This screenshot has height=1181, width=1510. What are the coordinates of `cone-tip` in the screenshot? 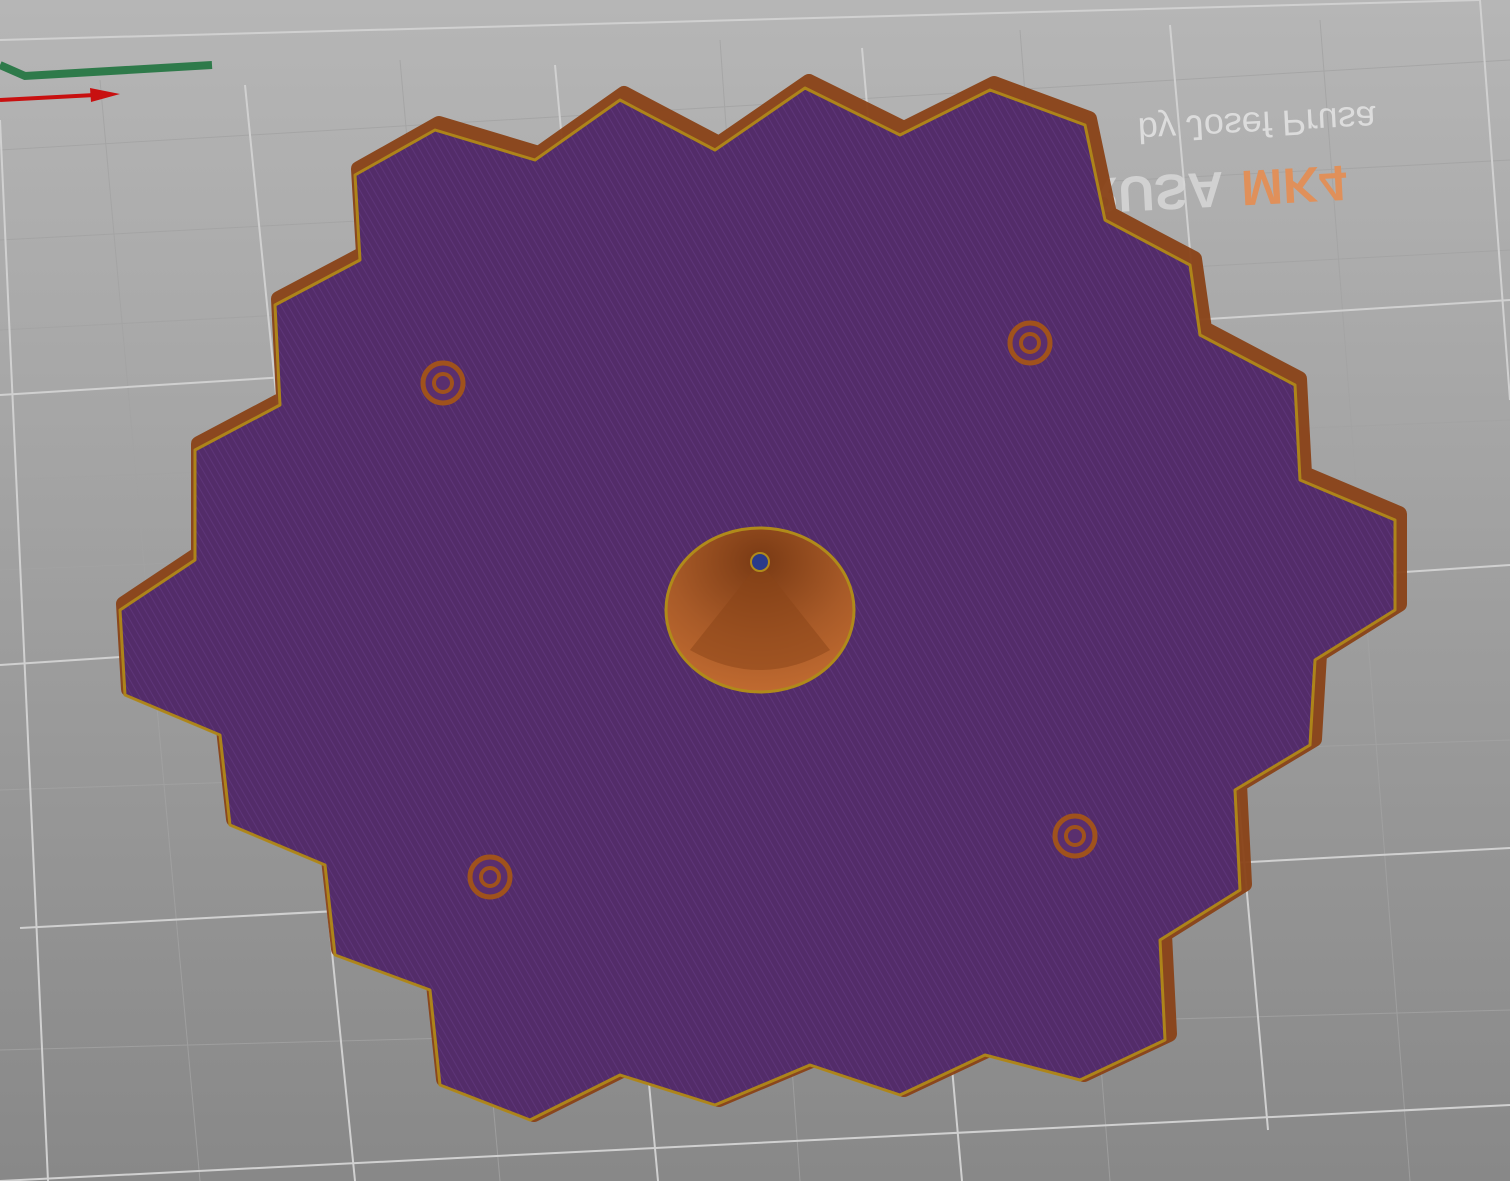 It's located at (760, 562).